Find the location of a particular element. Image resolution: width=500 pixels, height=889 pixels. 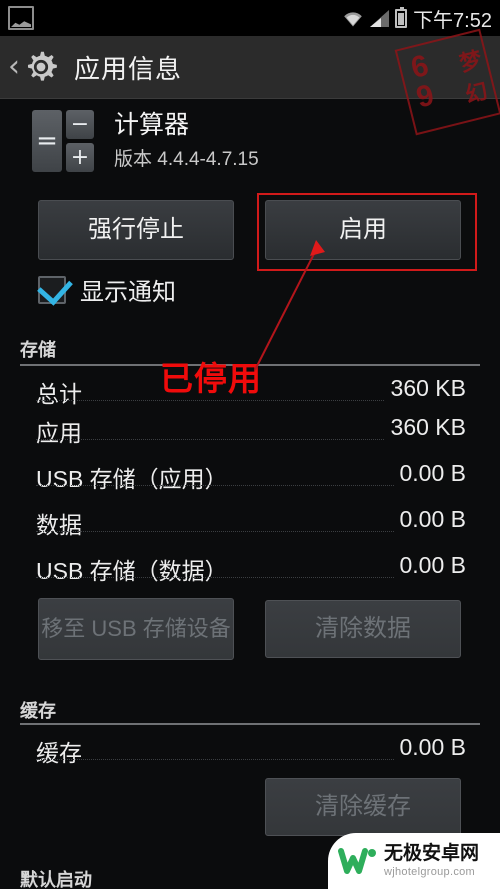

status-bar-left is located at coordinates (21, 18).